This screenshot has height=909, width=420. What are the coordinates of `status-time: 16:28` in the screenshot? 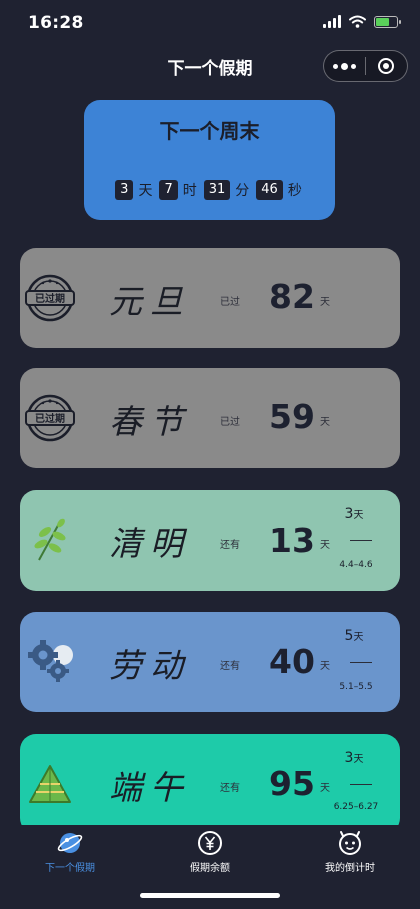 It's located at (56, 23).